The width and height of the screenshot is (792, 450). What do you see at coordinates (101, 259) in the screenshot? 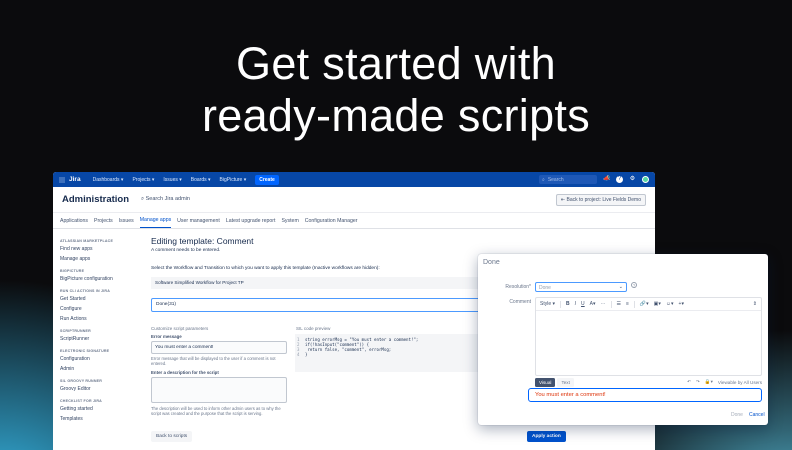
I see `sidebar-item-manage-apps: Manage apps` at bounding box center [101, 259].